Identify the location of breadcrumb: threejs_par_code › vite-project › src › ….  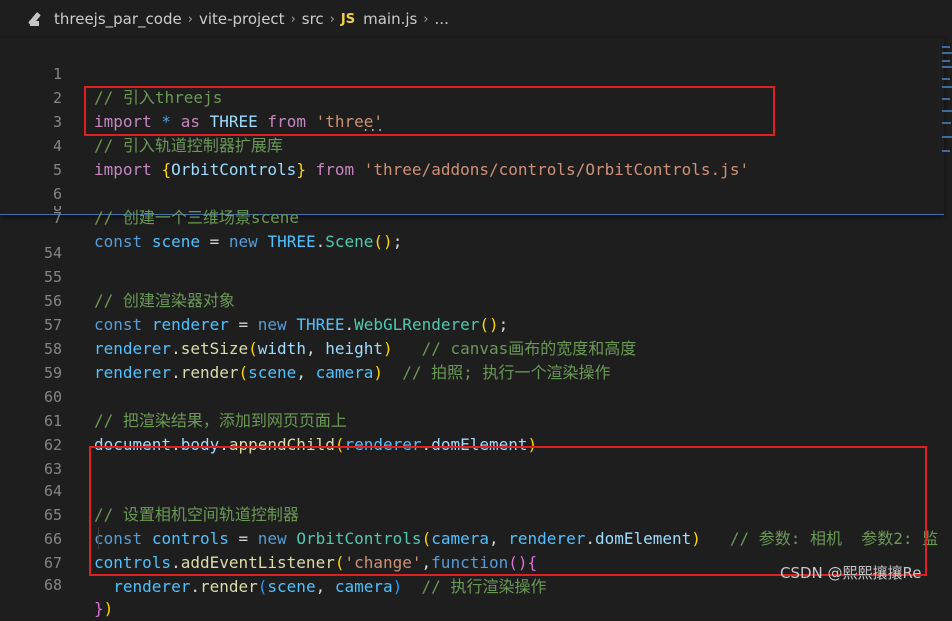
(476, 19).